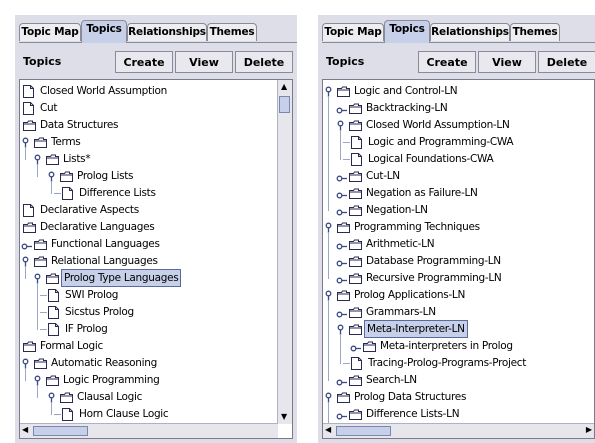  I want to click on tree-item-label: Lists*, so click(77, 159).